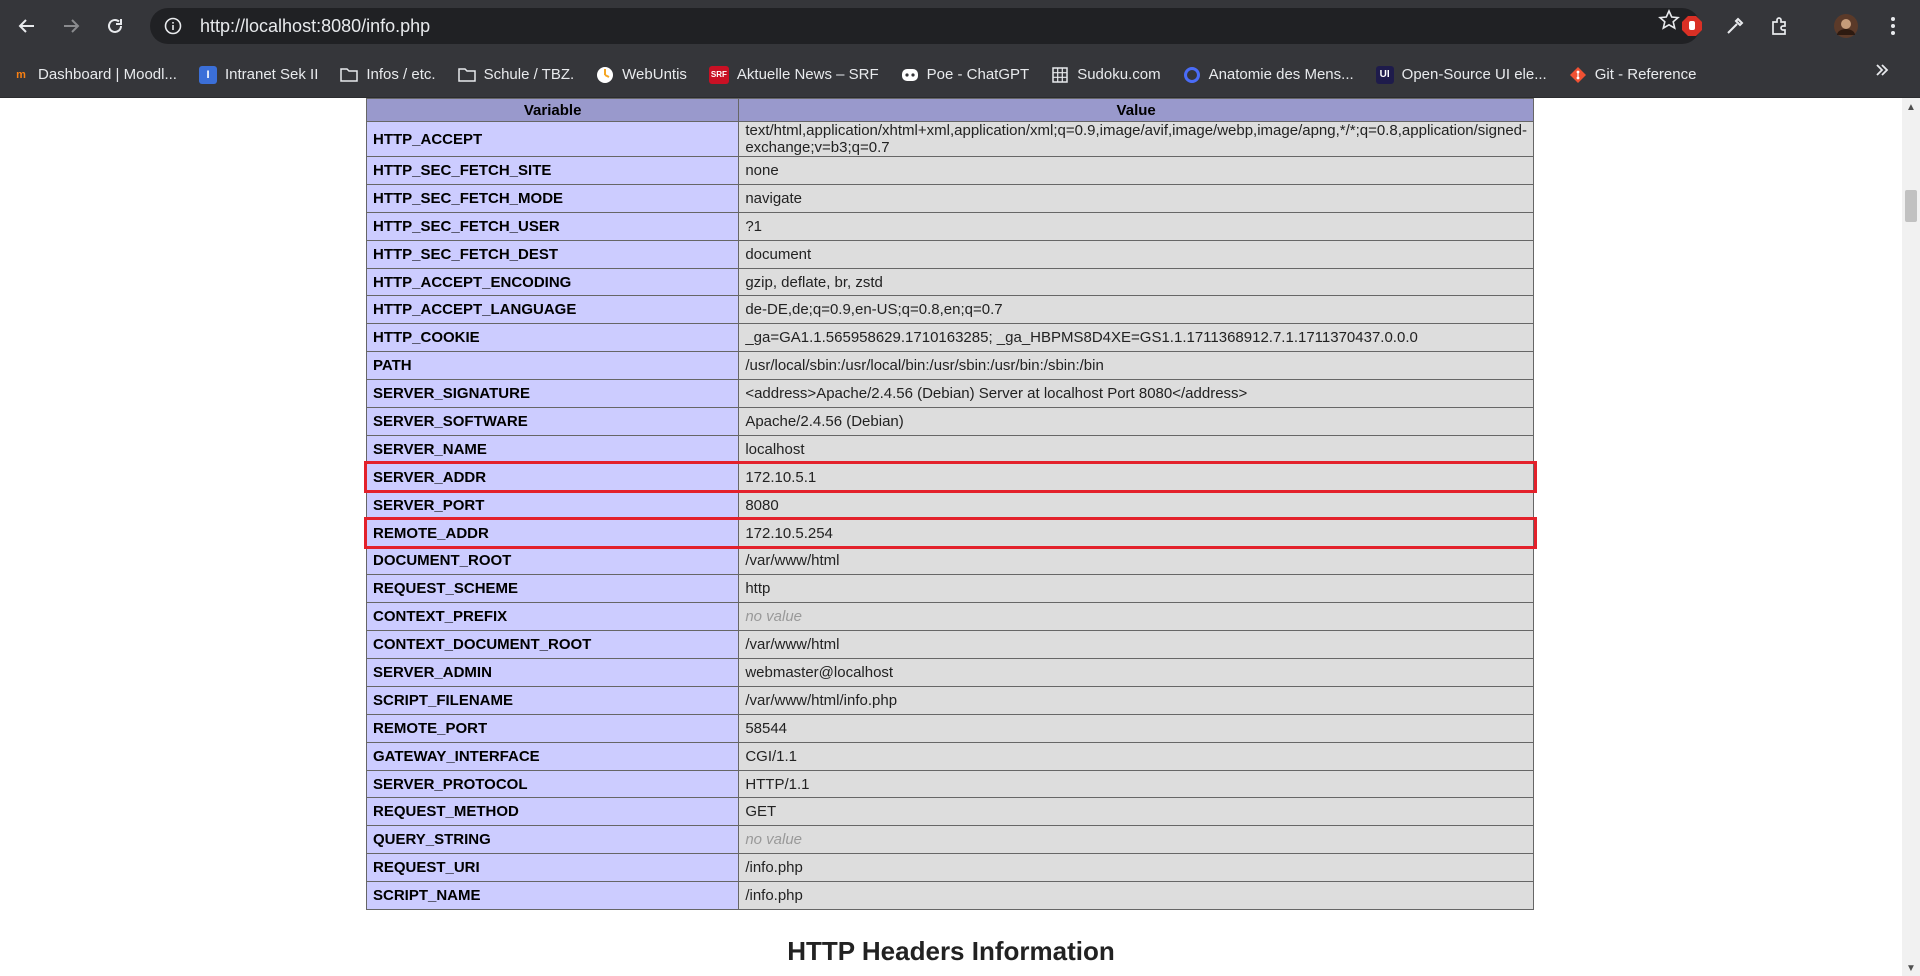 The width and height of the screenshot is (1920, 976). I want to click on profile-avatar-button, so click(1846, 26).